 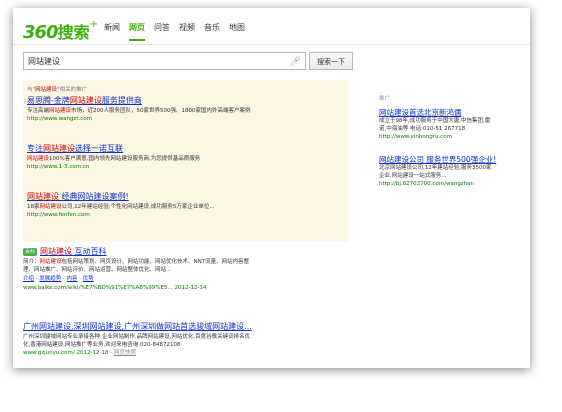 I want to click on microphone-icon: 🎤︎, so click(x=295, y=62).